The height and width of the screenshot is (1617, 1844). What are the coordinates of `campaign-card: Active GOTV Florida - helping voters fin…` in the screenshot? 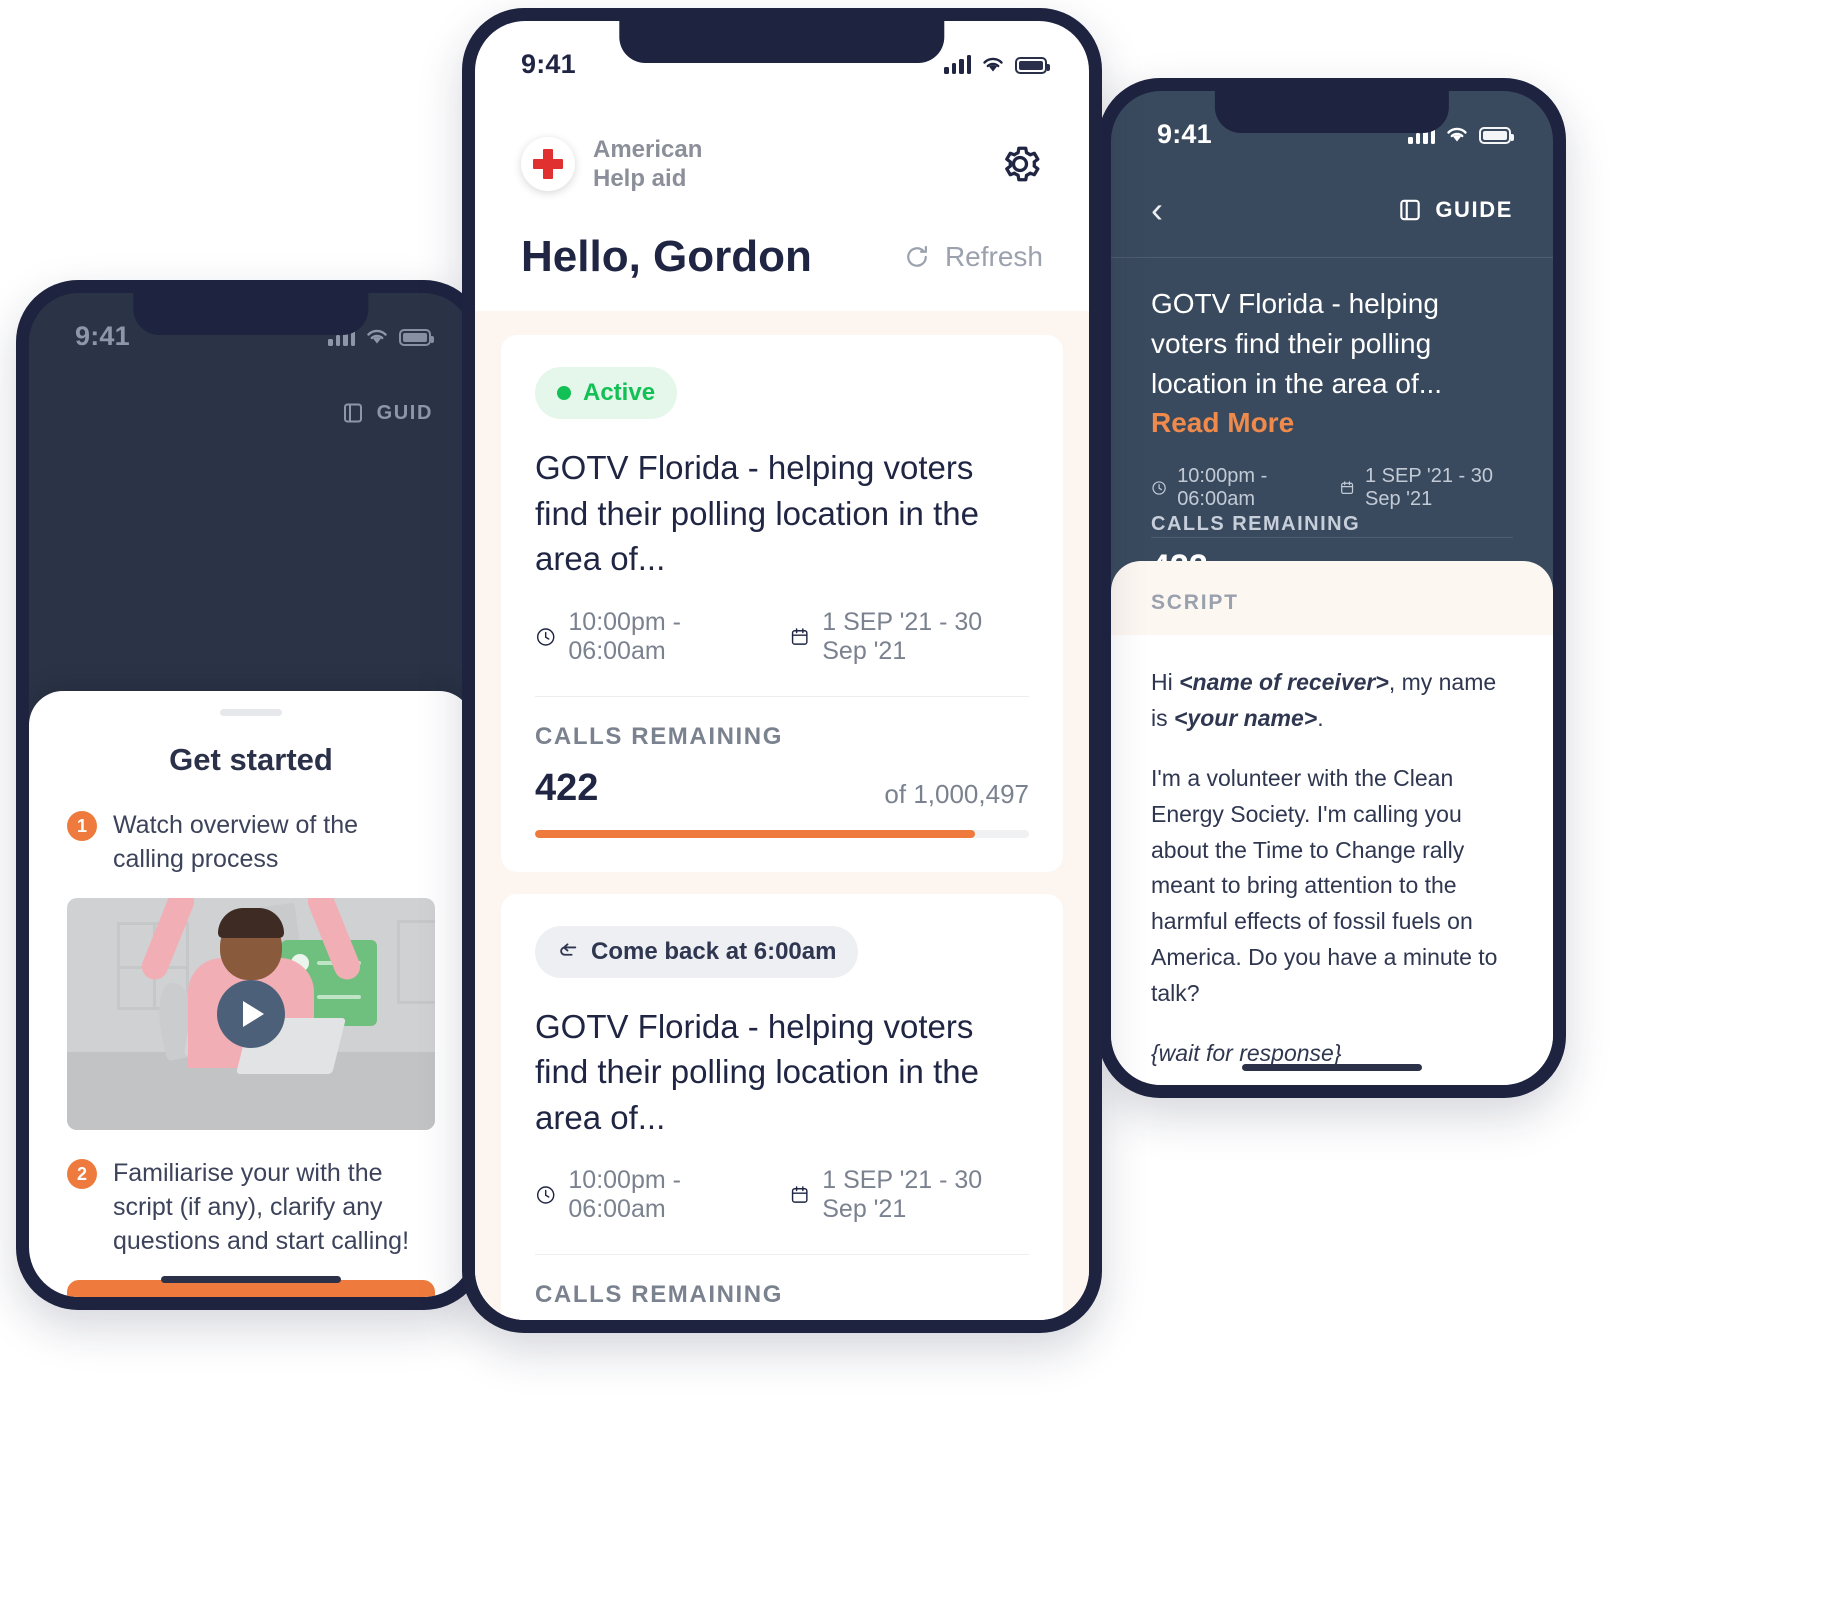 It's located at (782, 603).